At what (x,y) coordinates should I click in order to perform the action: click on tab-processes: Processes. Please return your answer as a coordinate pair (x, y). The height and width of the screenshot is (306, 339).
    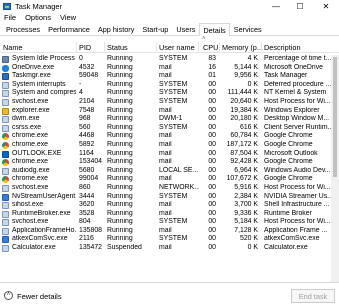
    Looking at the image, I should click on (23, 29).